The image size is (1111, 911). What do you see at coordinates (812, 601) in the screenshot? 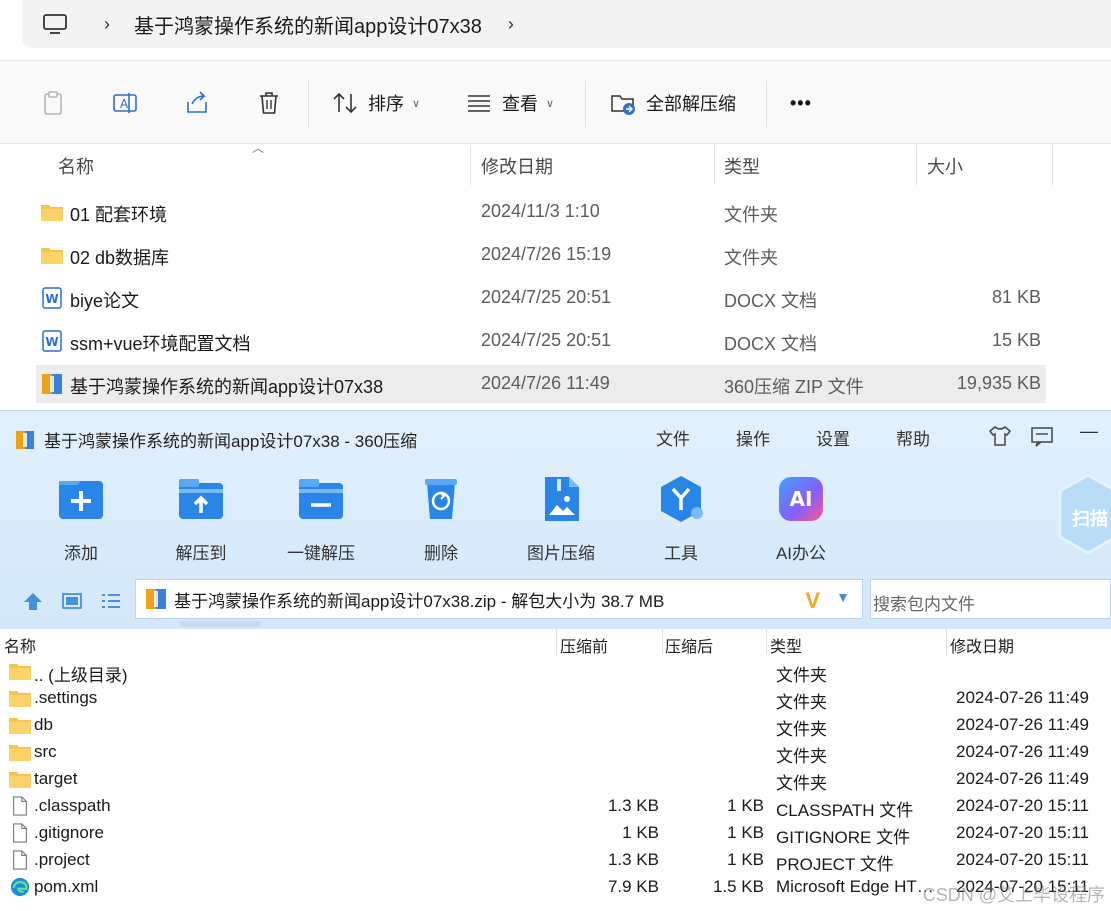
I see `v-logo-icon: V` at bounding box center [812, 601].